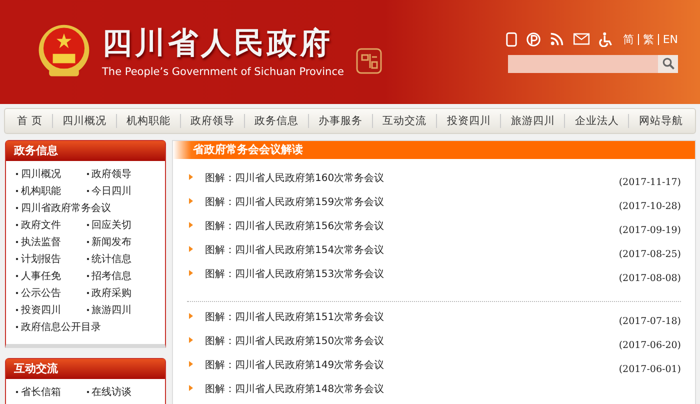 Image resolution: width=700 pixels, height=404 pixels. I want to click on sidebar-link: 四川概况, so click(51, 174).